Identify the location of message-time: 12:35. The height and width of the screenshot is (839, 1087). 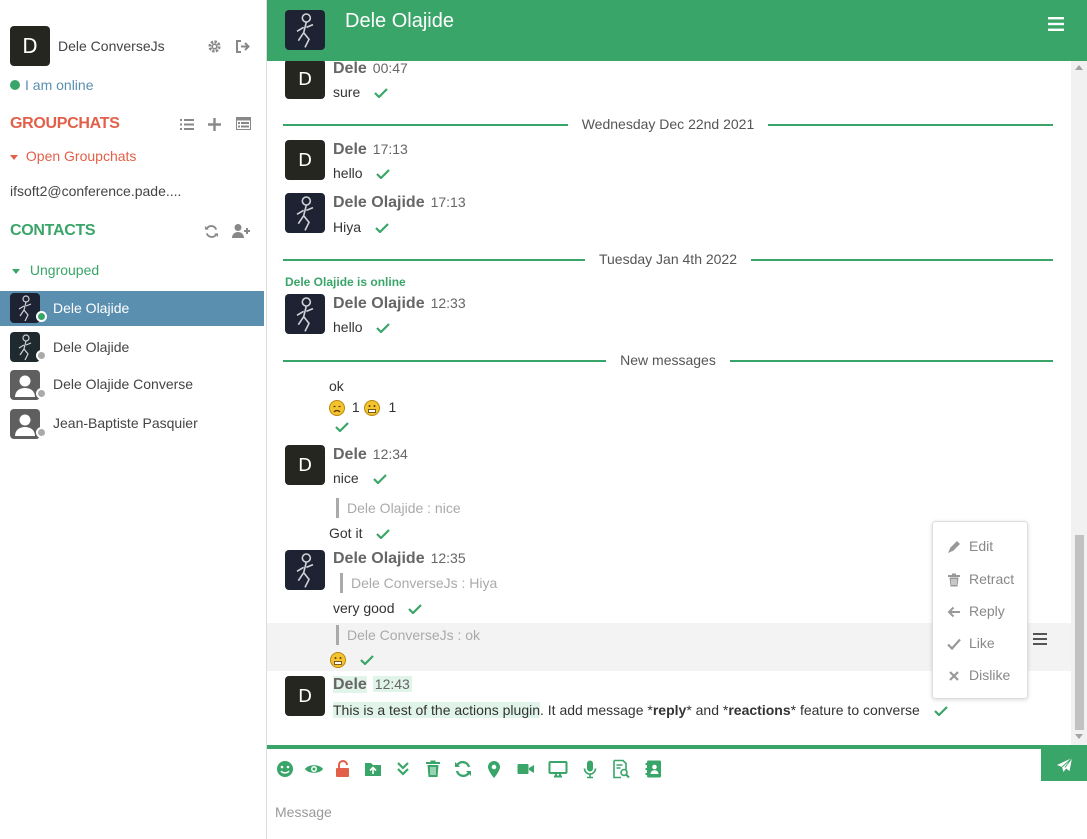
(448, 558).